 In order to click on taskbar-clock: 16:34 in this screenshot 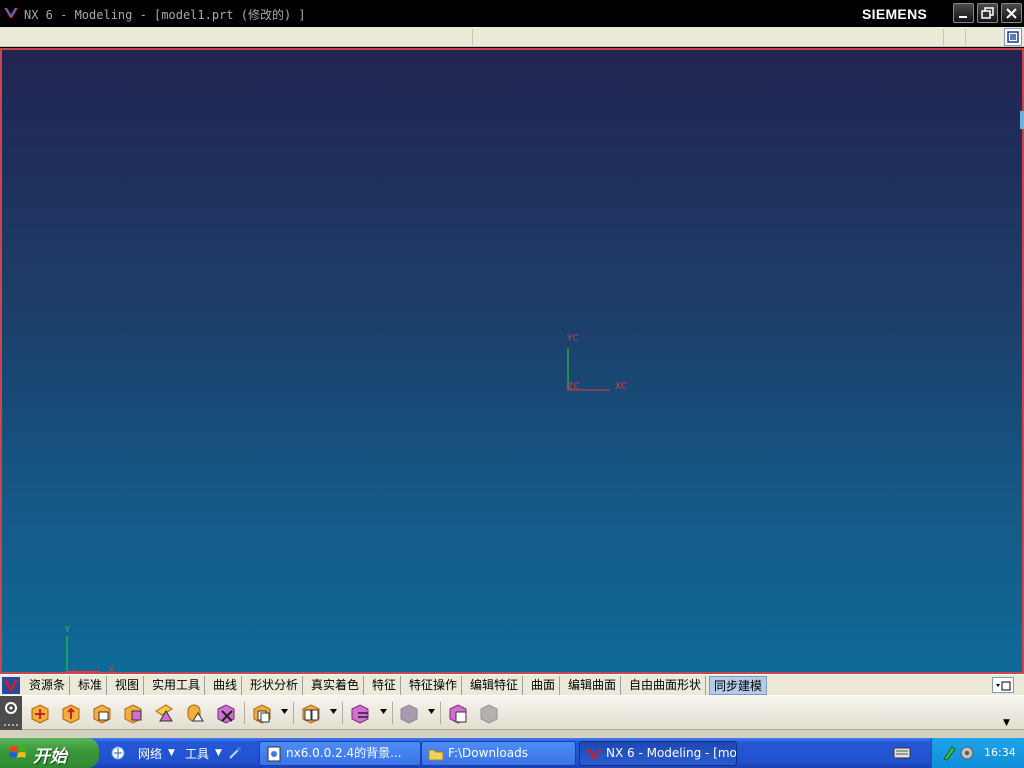, I will do `click(1000, 752)`.